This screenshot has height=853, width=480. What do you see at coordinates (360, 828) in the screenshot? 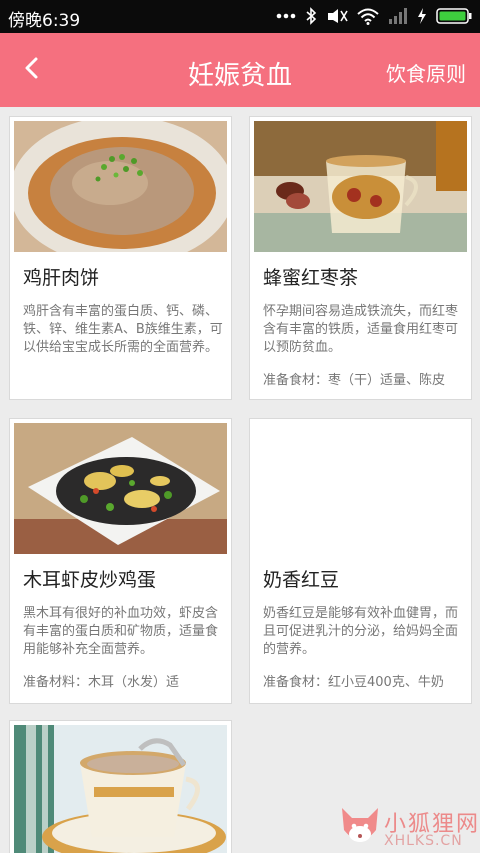
I see `fox-logo-icon` at bounding box center [360, 828].